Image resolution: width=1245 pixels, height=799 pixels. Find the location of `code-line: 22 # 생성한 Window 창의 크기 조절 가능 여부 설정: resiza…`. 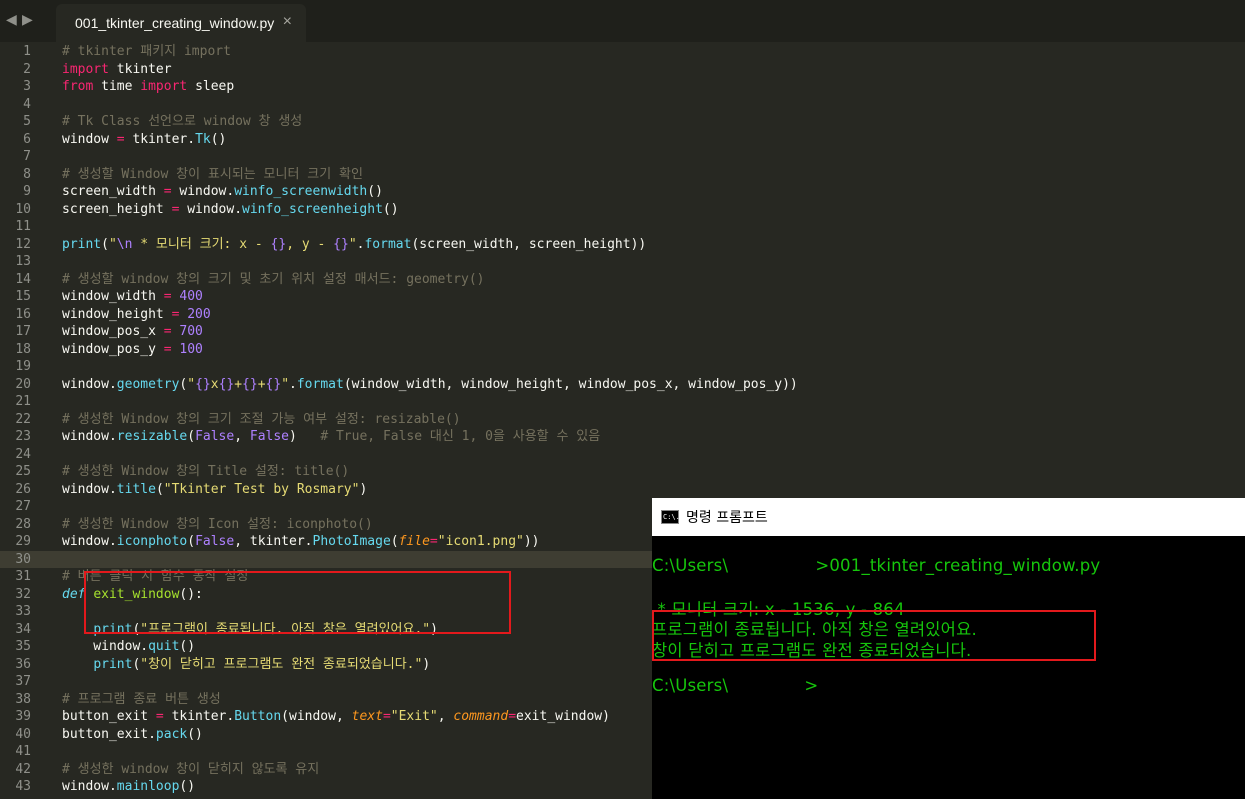

code-line: 22 # 생성한 Window 창의 크기 조절 가능 여부 설정: resiza… is located at coordinates (622, 420).